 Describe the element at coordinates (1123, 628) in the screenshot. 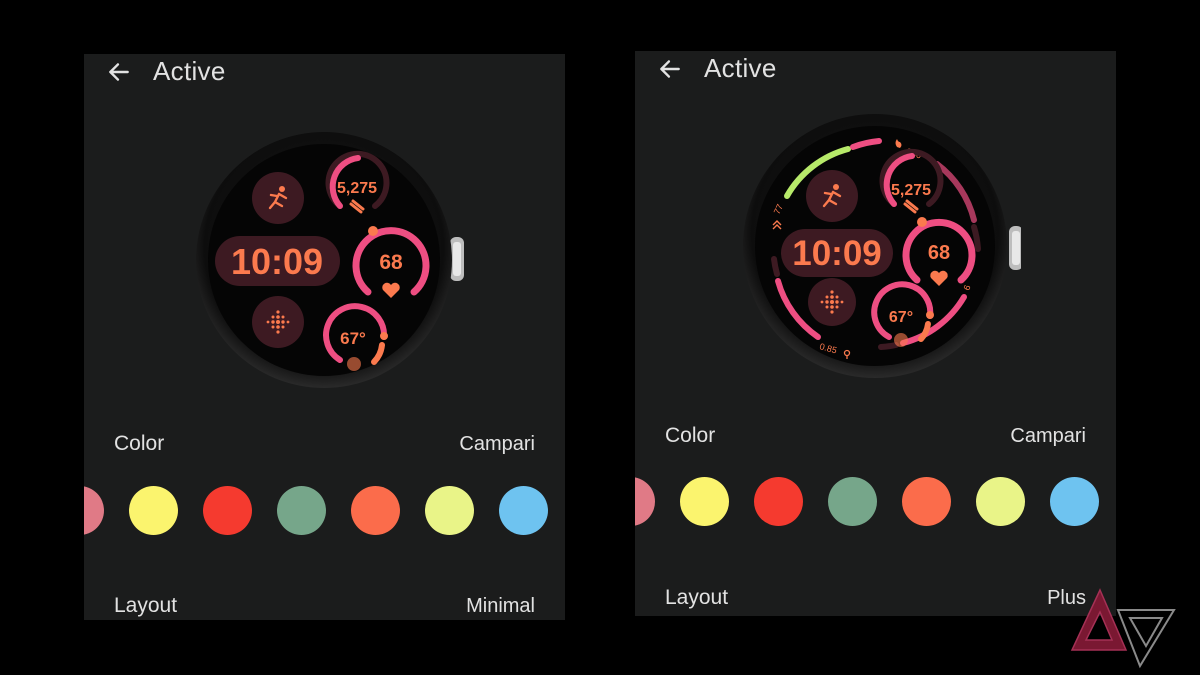

I see `android-police-logo` at that location.